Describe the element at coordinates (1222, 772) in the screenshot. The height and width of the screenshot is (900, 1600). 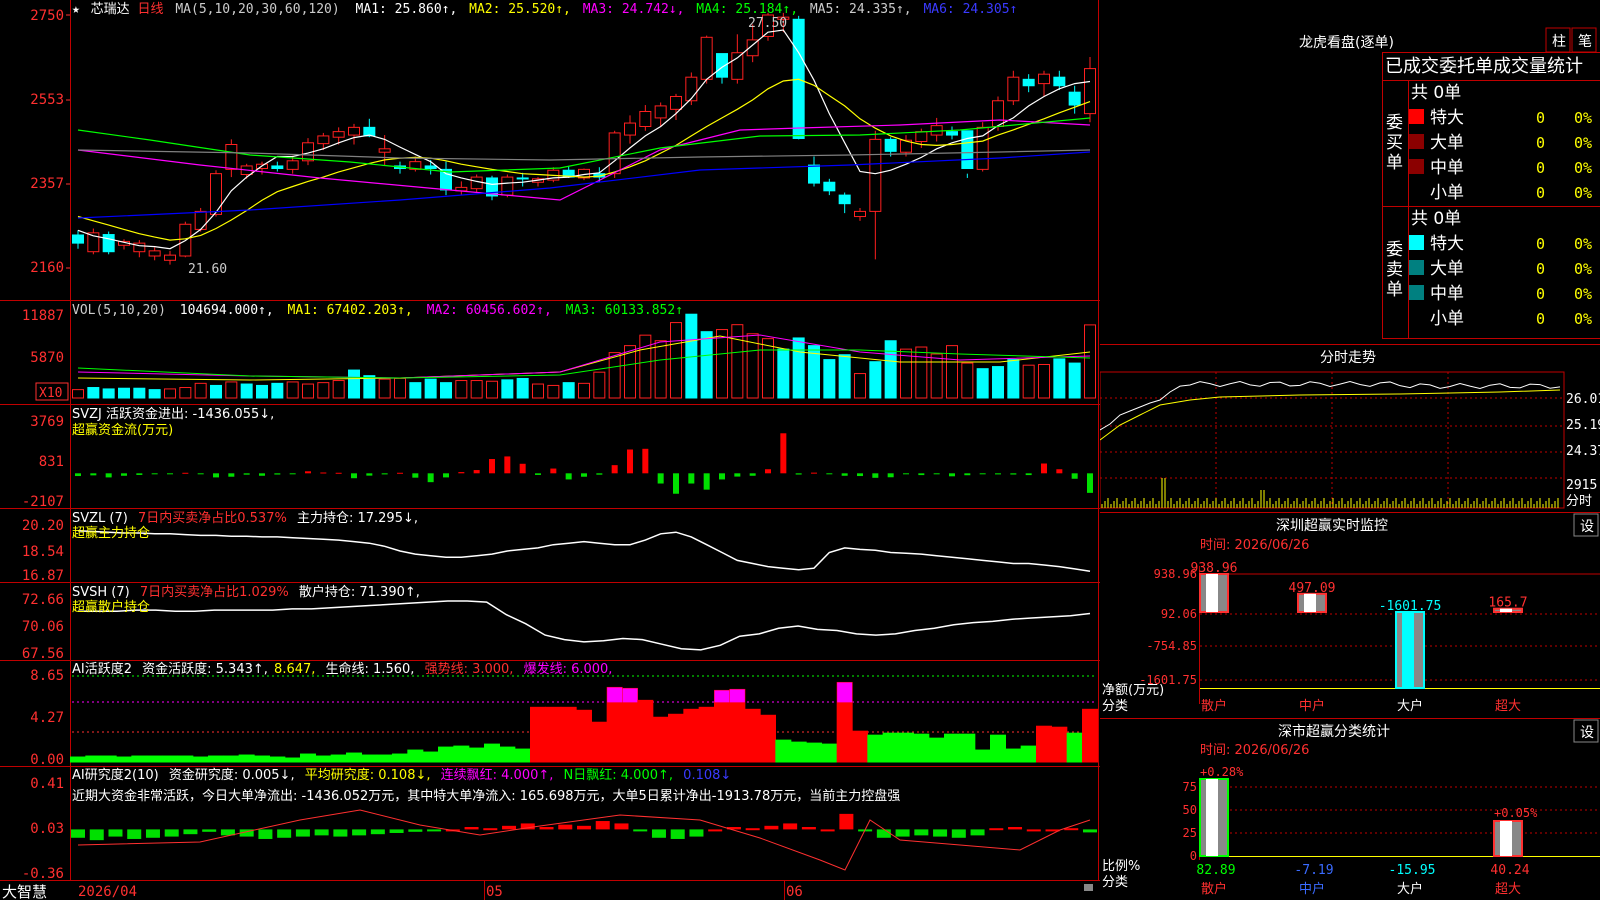
I see `classify-top-label-1: +0.28%` at that location.